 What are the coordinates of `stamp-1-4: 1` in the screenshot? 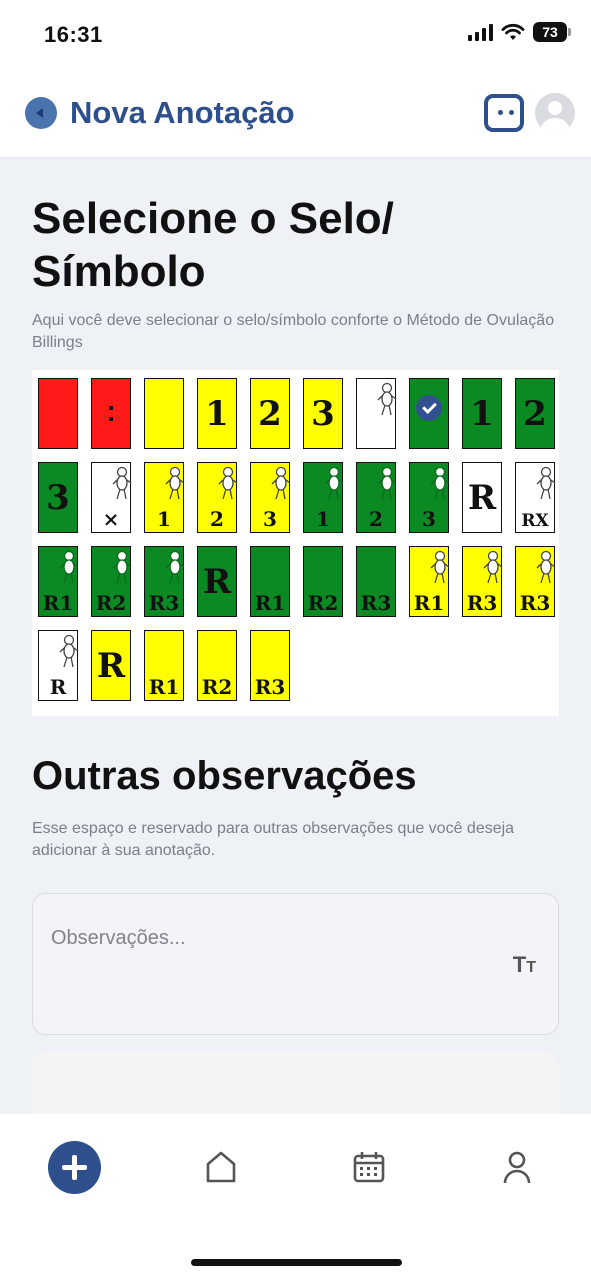 It's located at (217, 413).